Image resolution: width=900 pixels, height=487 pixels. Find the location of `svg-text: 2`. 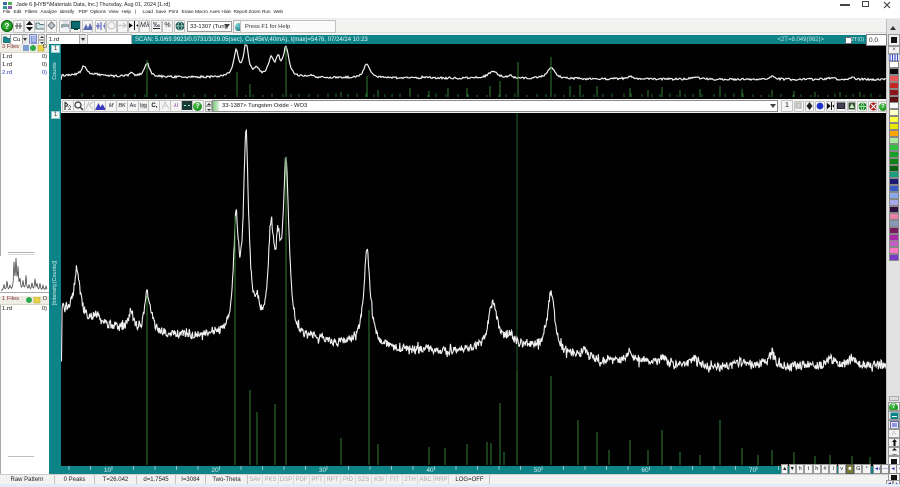

svg-text: 2 is located at coordinates (70, 108).